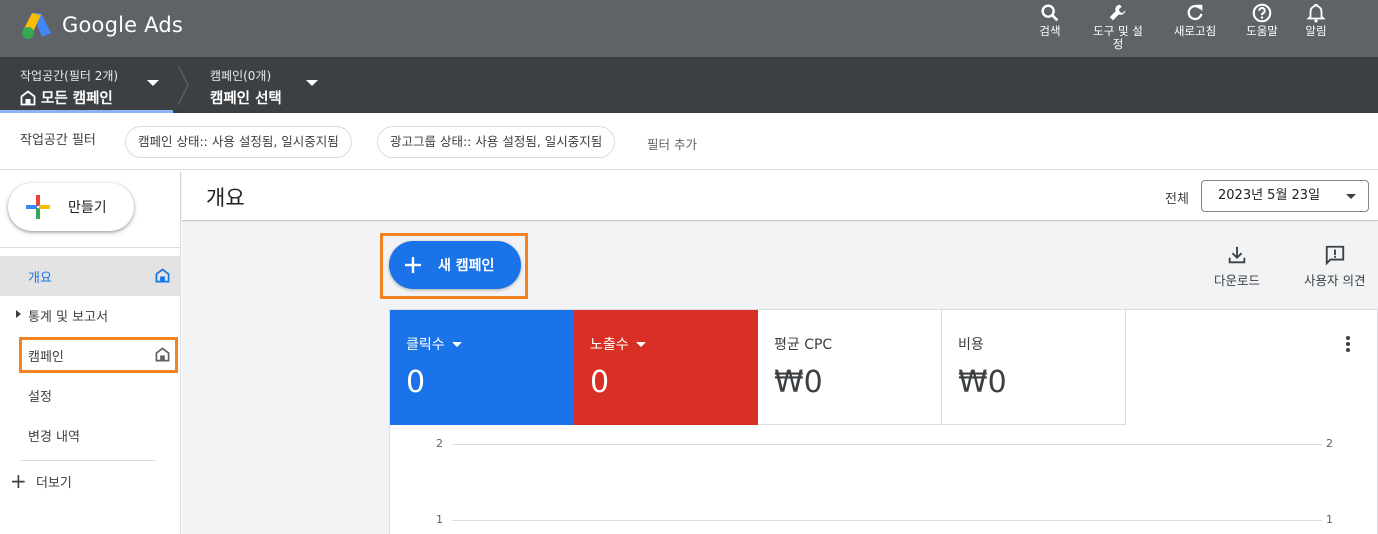  Describe the element at coordinates (87, 208) in the screenshot. I see `create-label: 만들기` at that location.